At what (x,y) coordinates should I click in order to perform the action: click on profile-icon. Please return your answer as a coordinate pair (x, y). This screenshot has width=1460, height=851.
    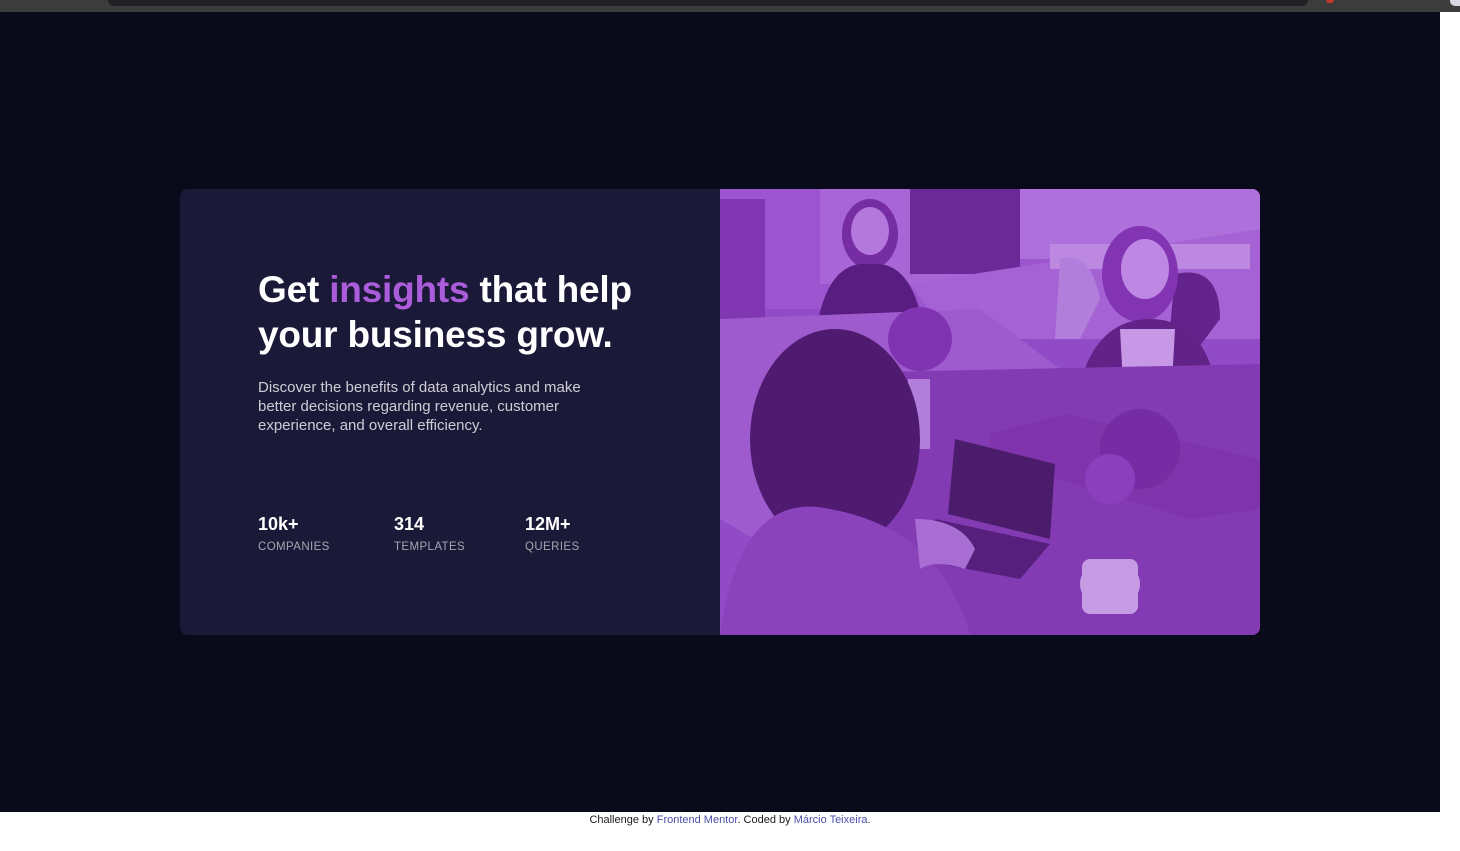
    Looking at the image, I should click on (1455, 3).